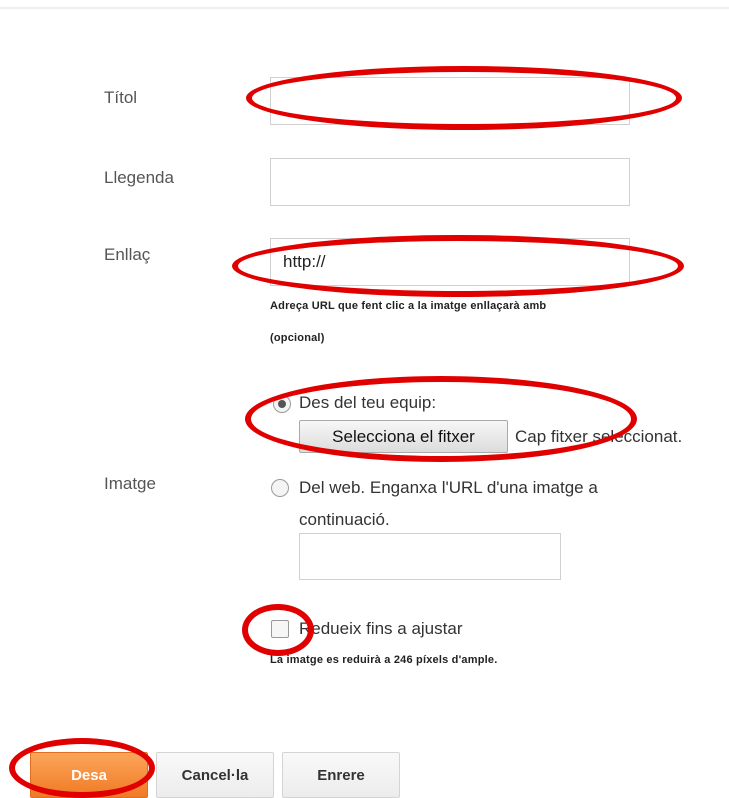  Describe the element at coordinates (297, 338) in the screenshot. I see `link-hint-optional: (opcional)` at that location.